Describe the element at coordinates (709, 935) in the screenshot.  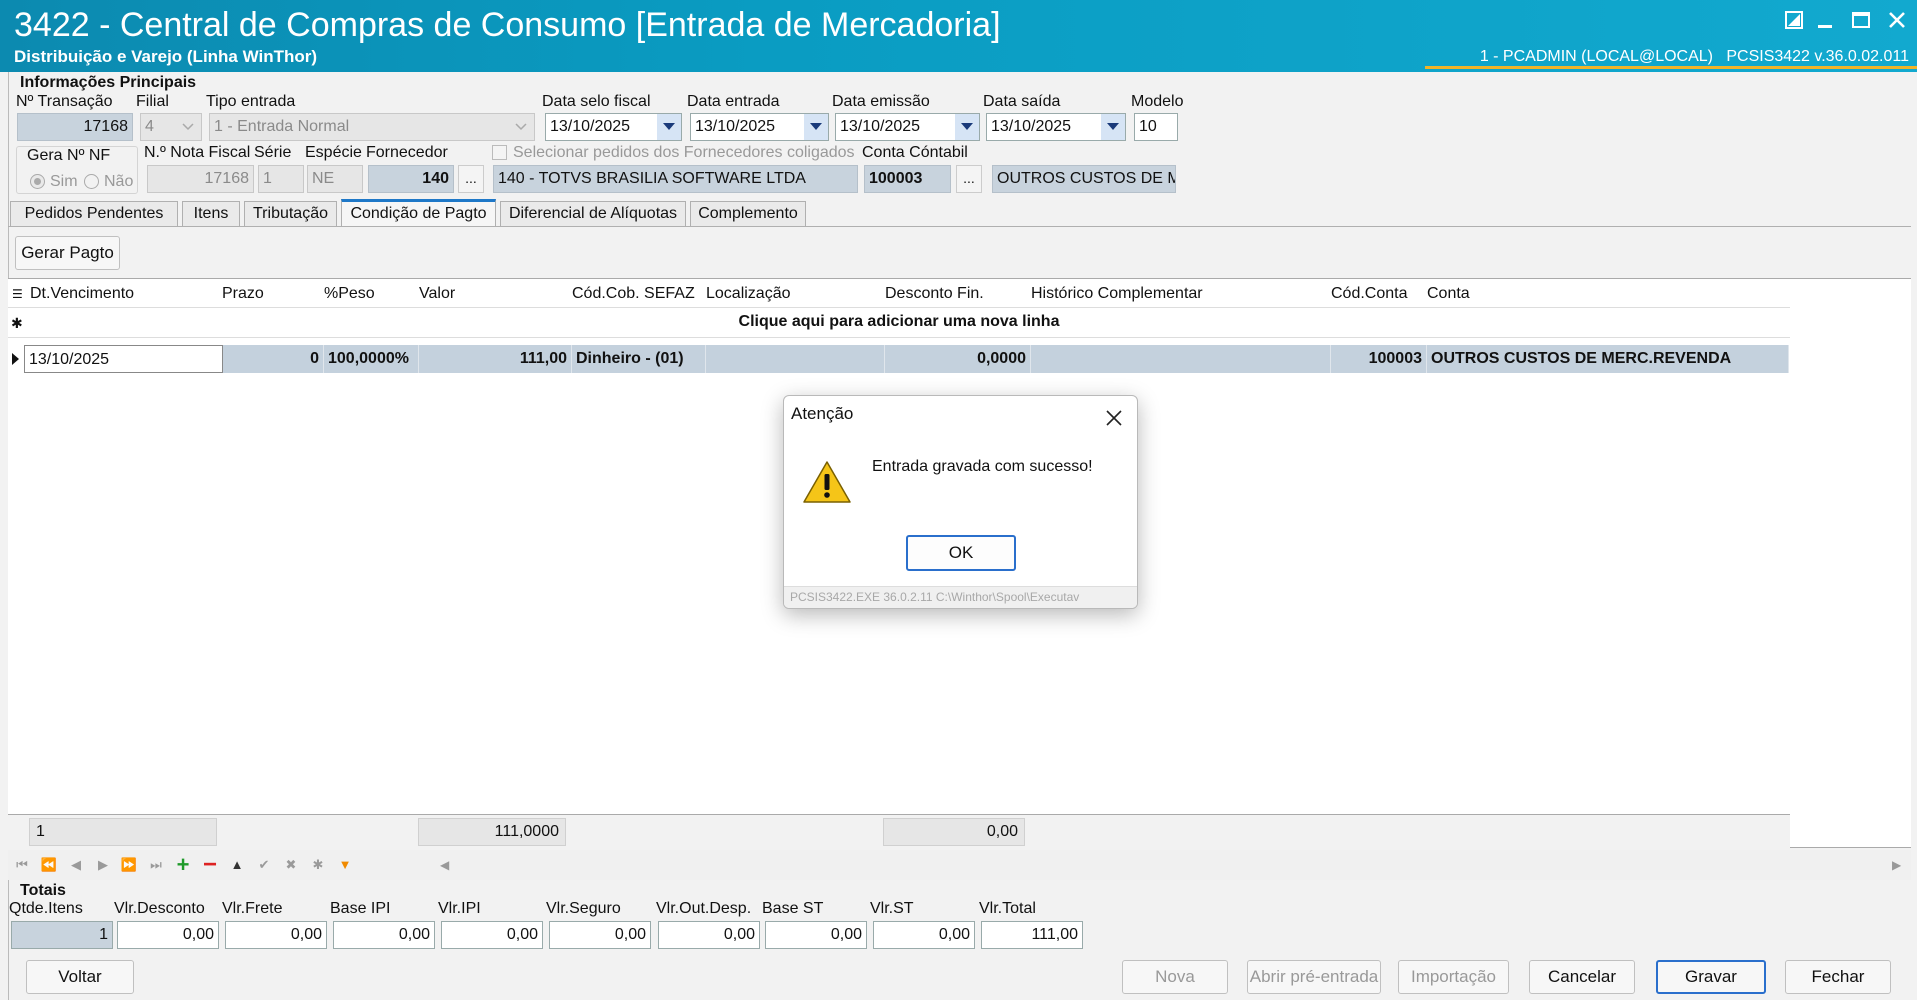
I see `vlr-out-desp-field: 0,00` at that location.